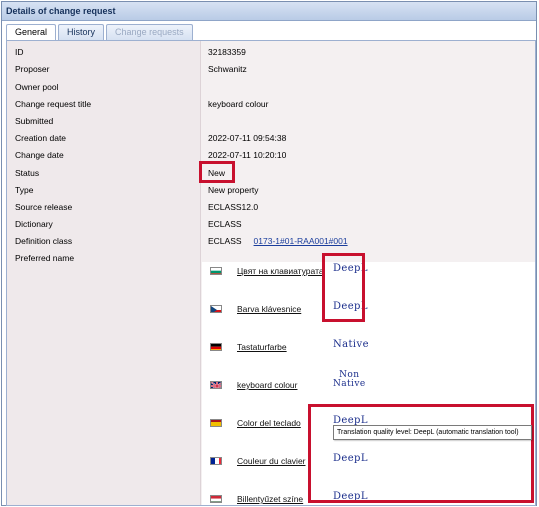 The width and height of the screenshot is (539, 507). Describe the element at coordinates (271, 104) in the screenshot. I see `field-row-title: Change request title keyboard colour` at that location.